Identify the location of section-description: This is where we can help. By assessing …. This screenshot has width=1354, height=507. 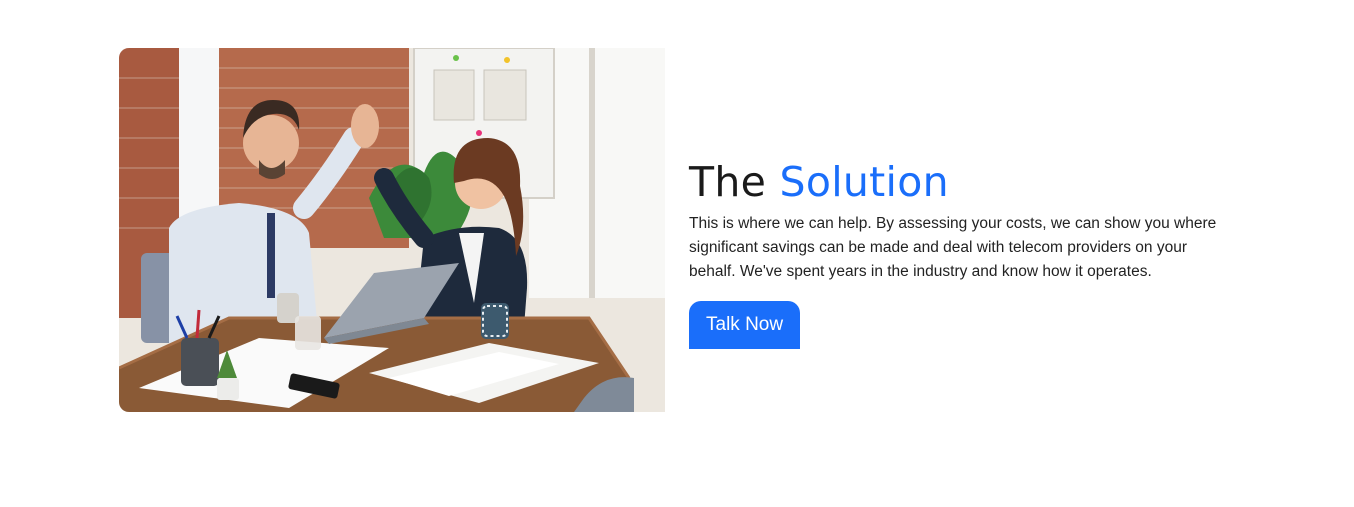
(953, 247).